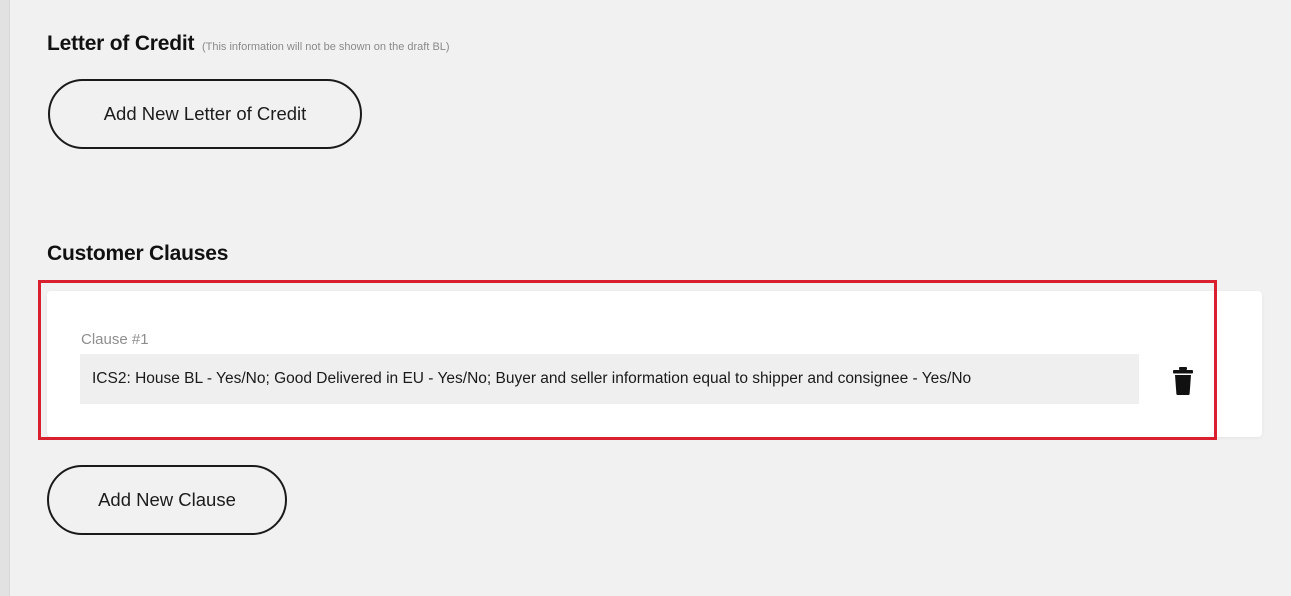  What do you see at coordinates (121, 43) in the screenshot?
I see `letter-of-credit-title: Letter of Credit` at bounding box center [121, 43].